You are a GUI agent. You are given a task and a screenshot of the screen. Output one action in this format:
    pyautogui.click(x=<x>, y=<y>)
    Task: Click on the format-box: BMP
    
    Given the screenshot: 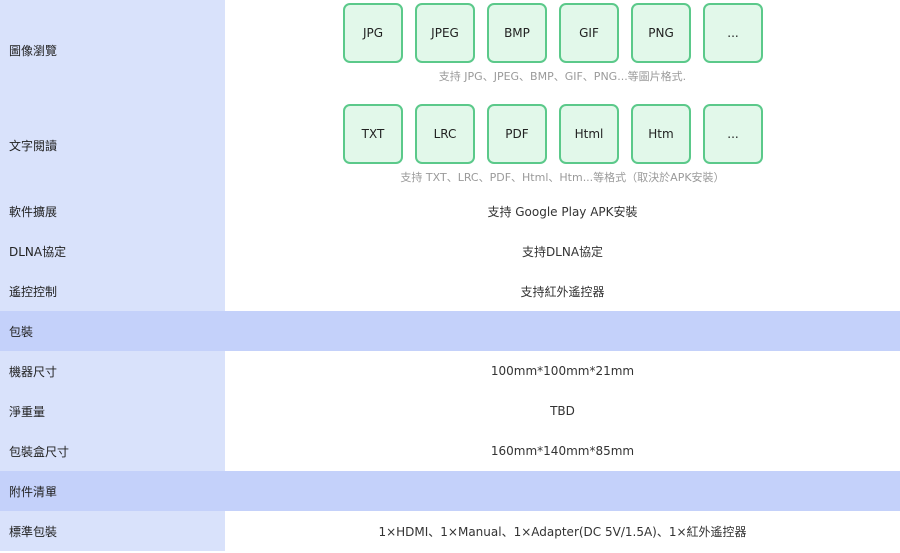 What is the action you would take?
    pyautogui.click(x=517, y=33)
    